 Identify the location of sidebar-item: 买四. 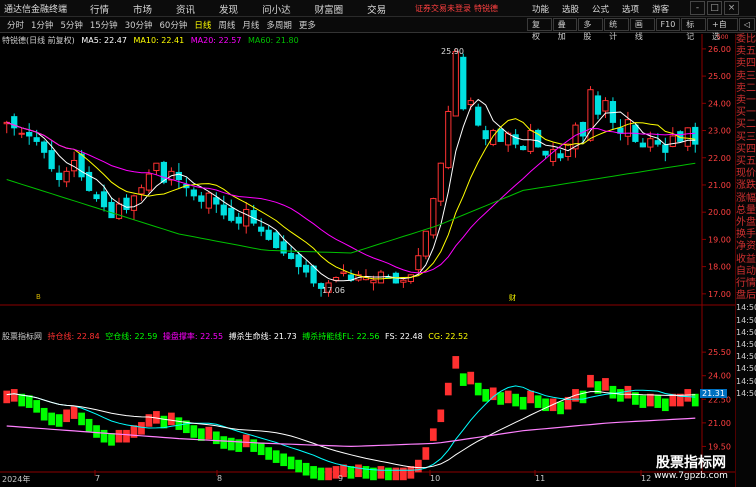
(746, 150).